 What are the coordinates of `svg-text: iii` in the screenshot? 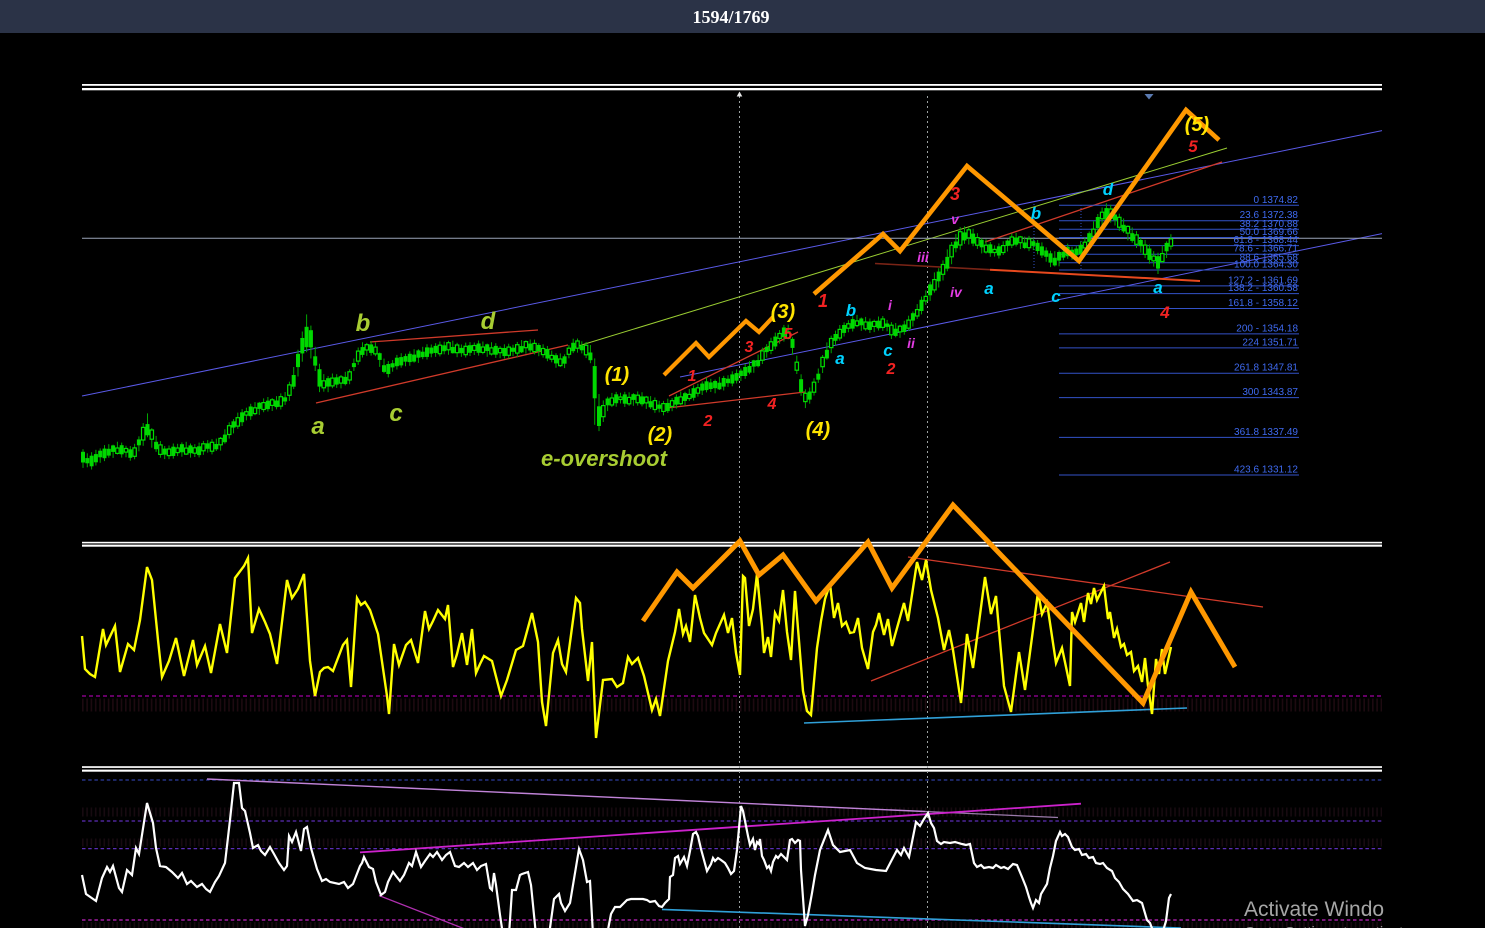 It's located at (923, 257).